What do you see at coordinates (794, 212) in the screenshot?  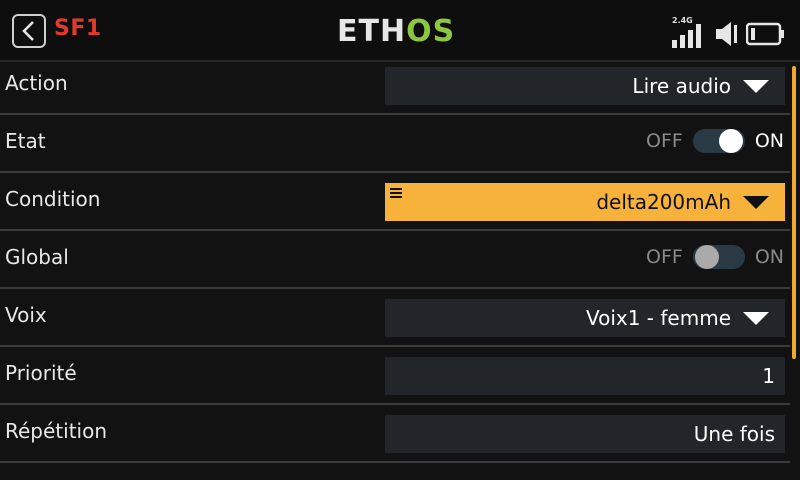 I see `scrollbar` at bounding box center [794, 212].